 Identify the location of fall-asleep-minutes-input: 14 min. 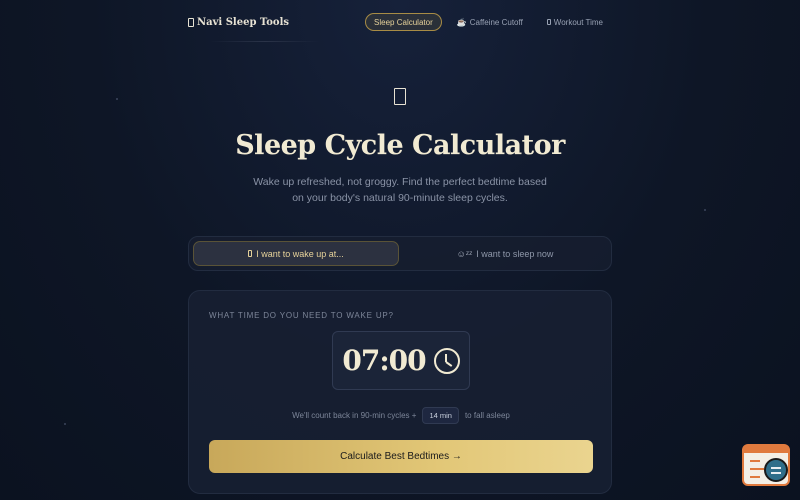
(440, 415).